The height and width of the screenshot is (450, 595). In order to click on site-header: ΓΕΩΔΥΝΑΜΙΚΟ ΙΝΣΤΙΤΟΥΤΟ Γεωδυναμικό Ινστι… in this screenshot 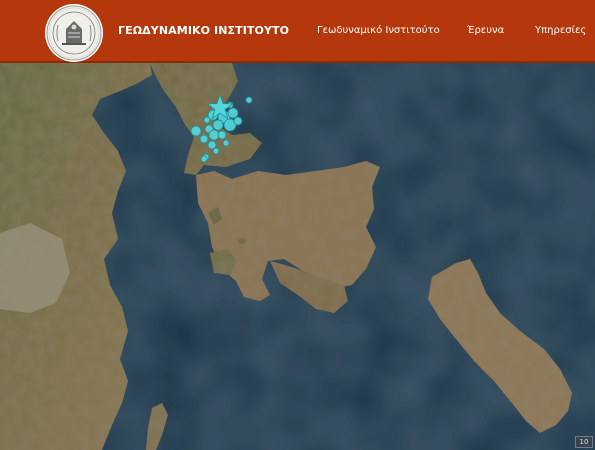, I will do `click(297, 31)`.